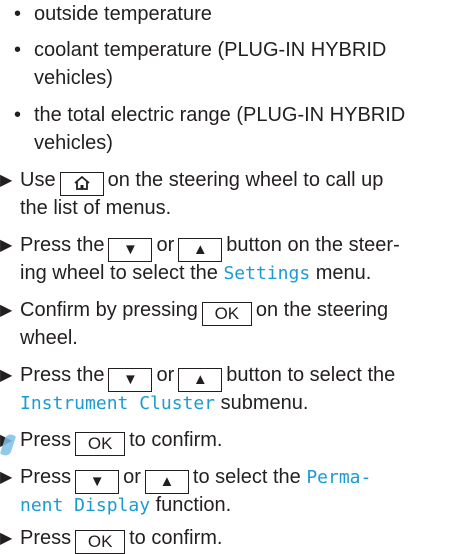 The image size is (458, 554). I want to click on permanent-display-function-name-cont: nent Display, so click(85, 505).